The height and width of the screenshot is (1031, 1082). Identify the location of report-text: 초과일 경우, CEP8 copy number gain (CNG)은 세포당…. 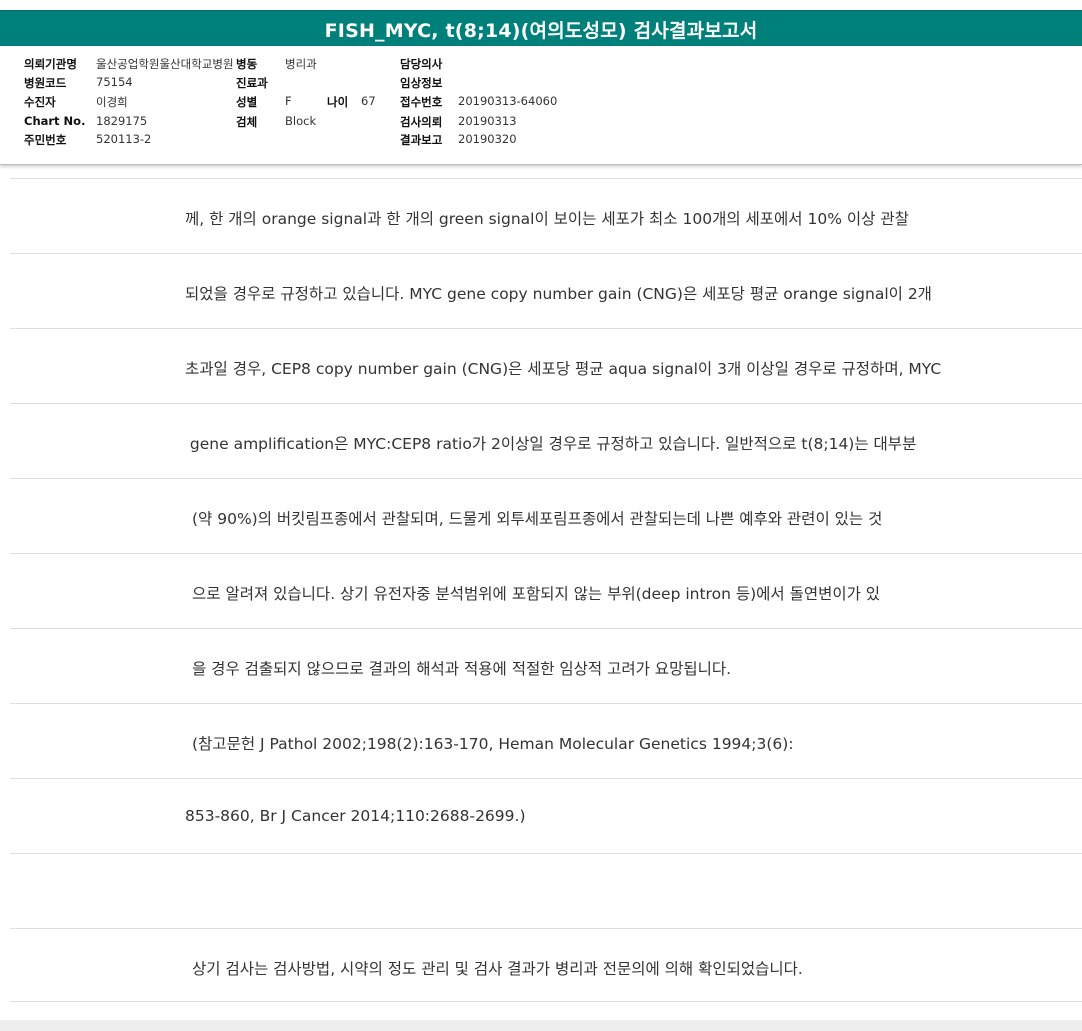
(563, 369).